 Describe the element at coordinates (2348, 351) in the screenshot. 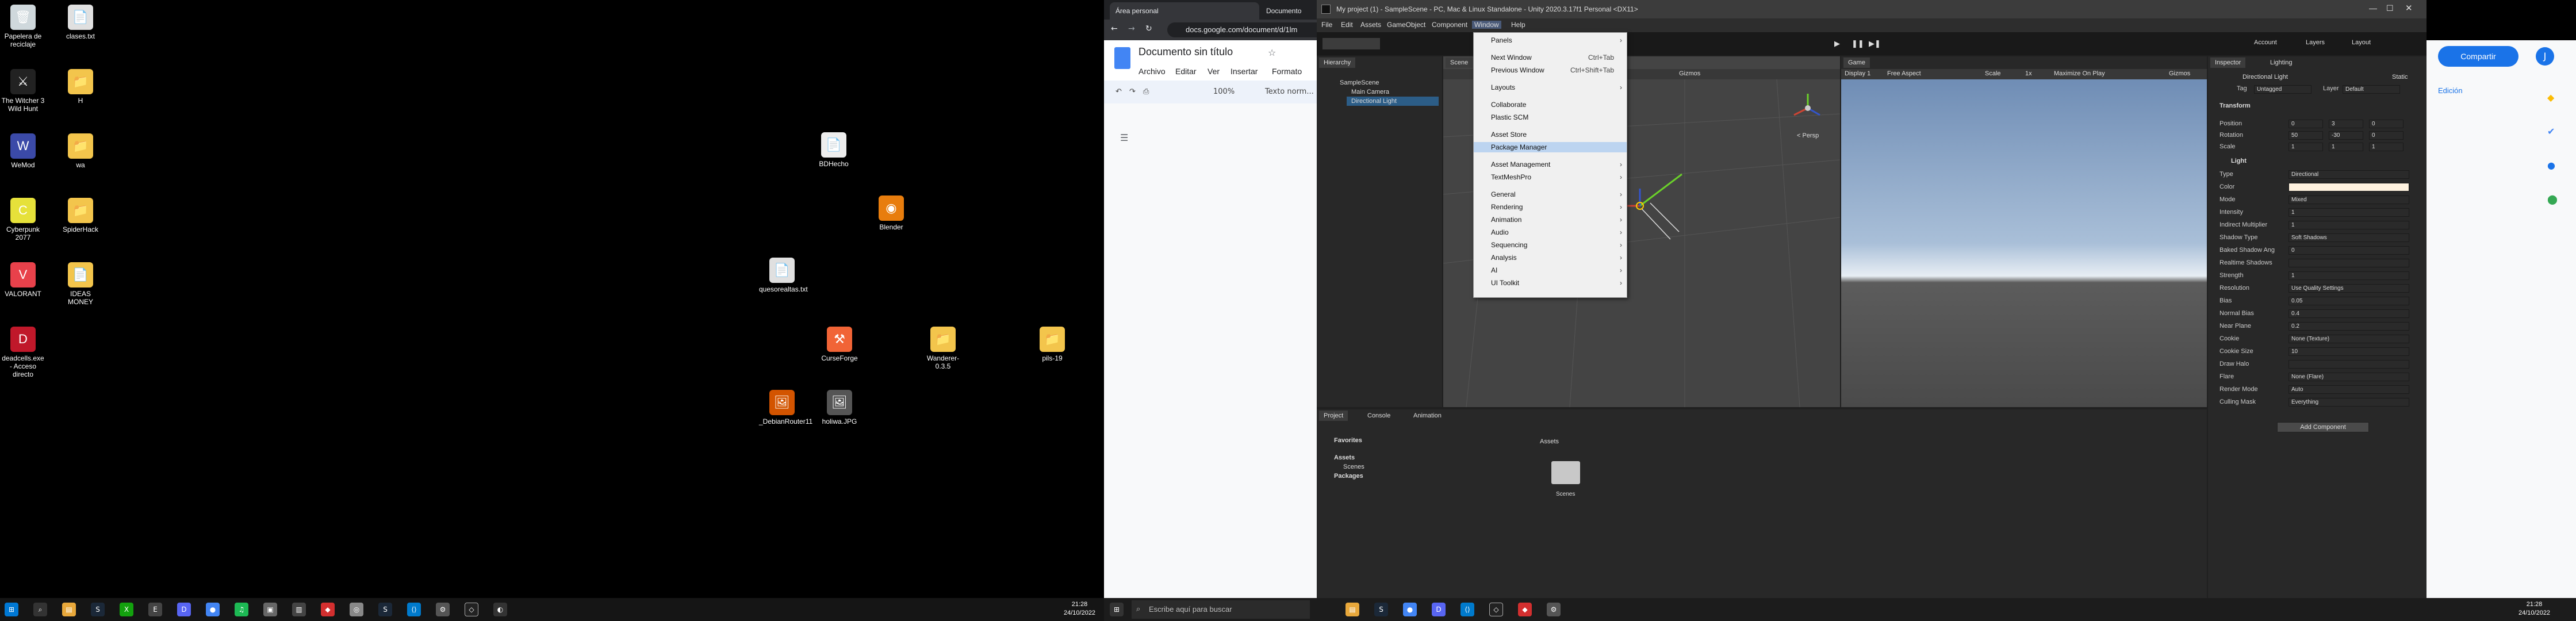

I see `light-property-value: 10` at that location.